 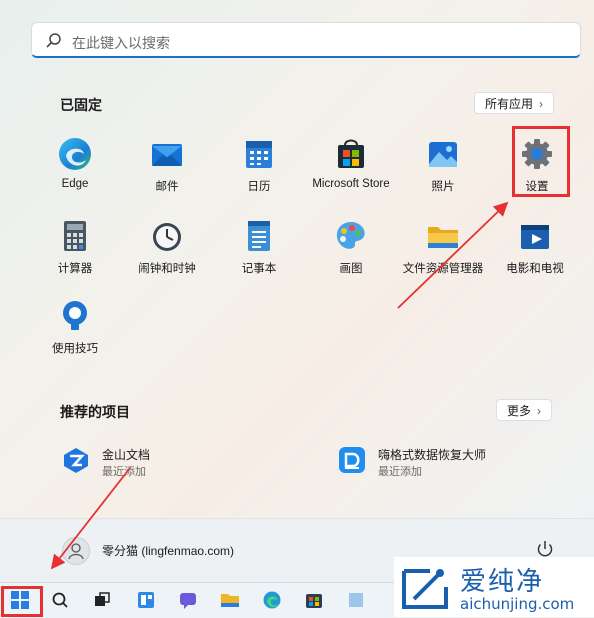 I want to click on app-calendar: 日历, so click(x=259, y=165).